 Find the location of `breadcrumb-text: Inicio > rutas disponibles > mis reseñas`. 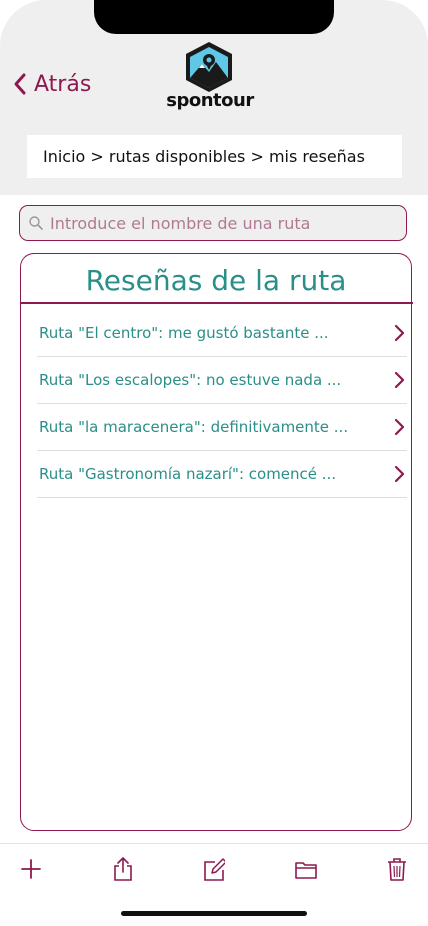

breadcrumb-text: Inicio > rutas disponibles > mis reseñas is located at coordinates (204, 156).